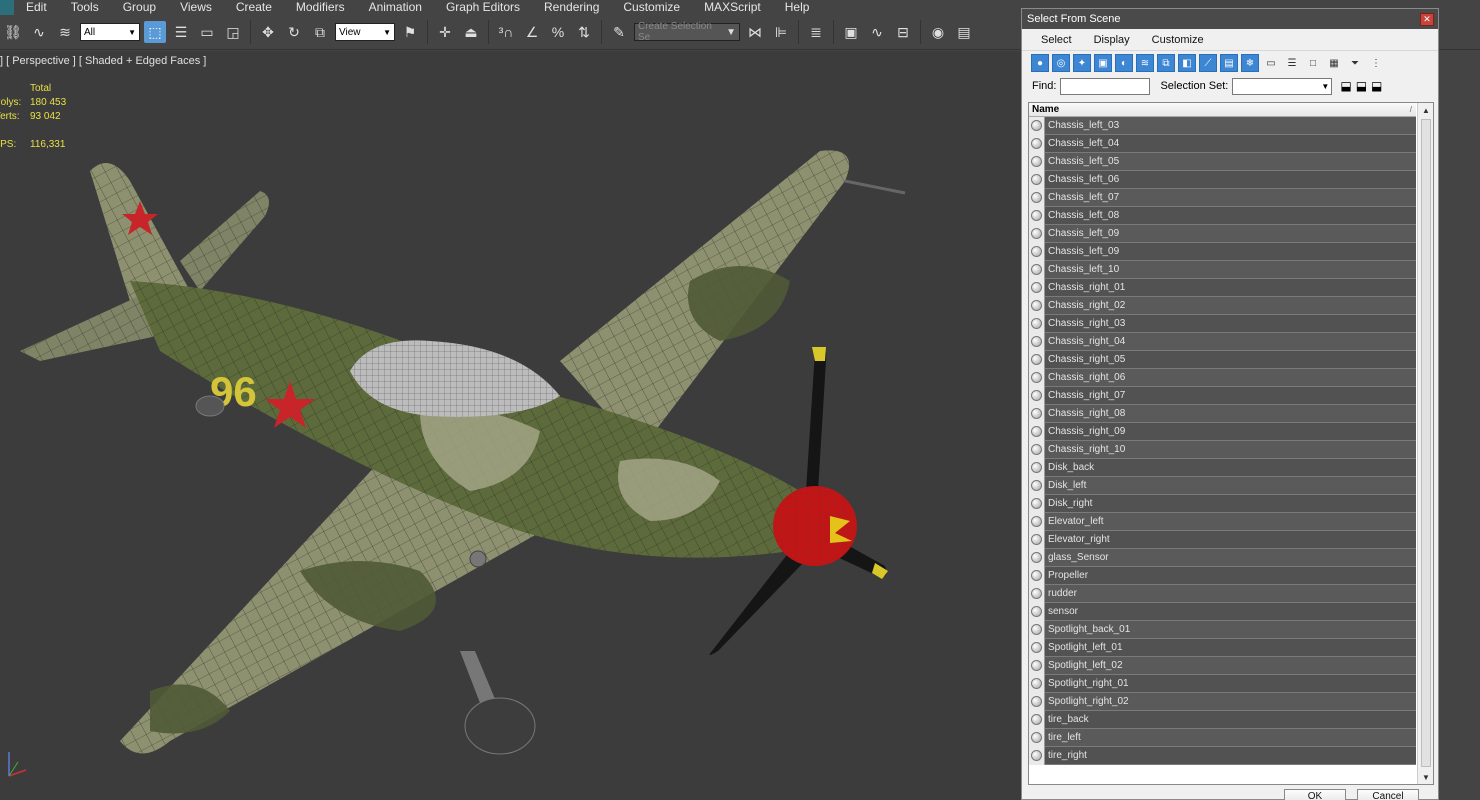  I want to click on display-all-icon: ☰, so click(1292, 63).